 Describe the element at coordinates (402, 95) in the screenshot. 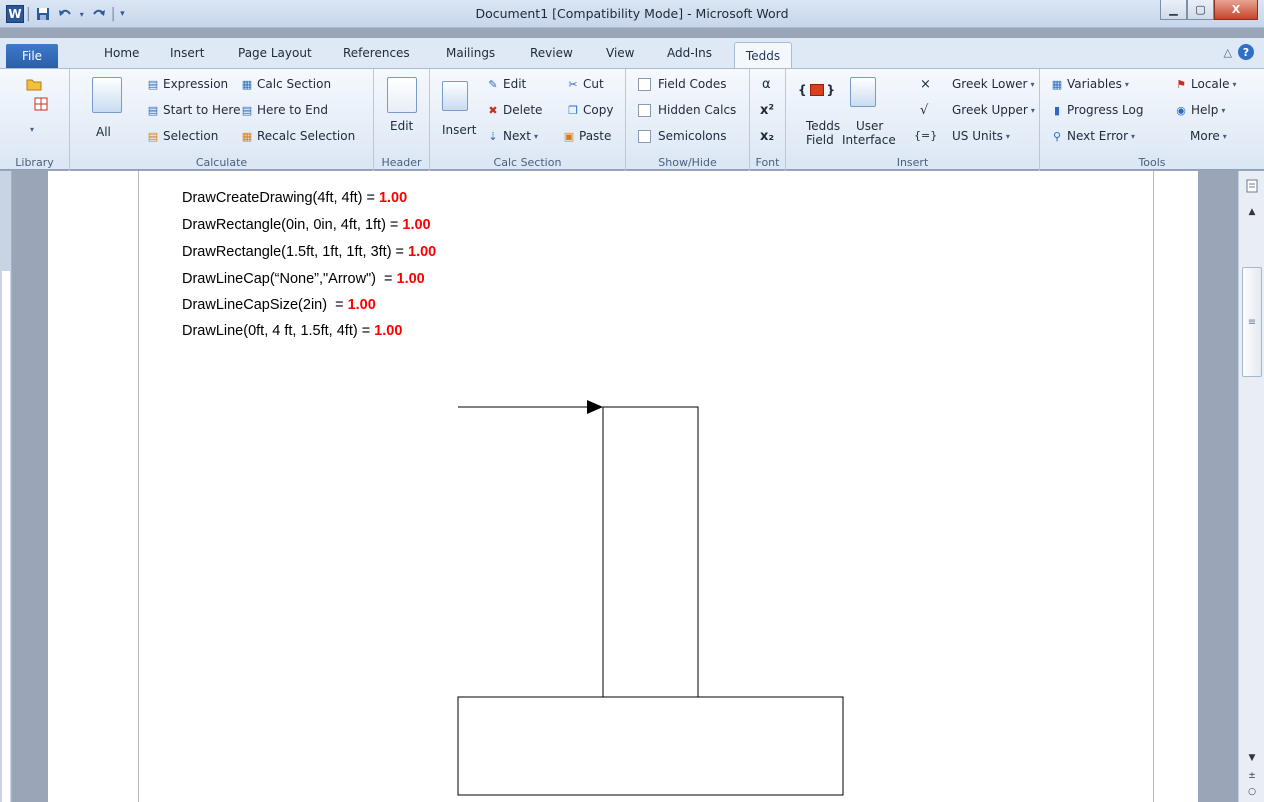

I see `header-edit-icon` at that location.